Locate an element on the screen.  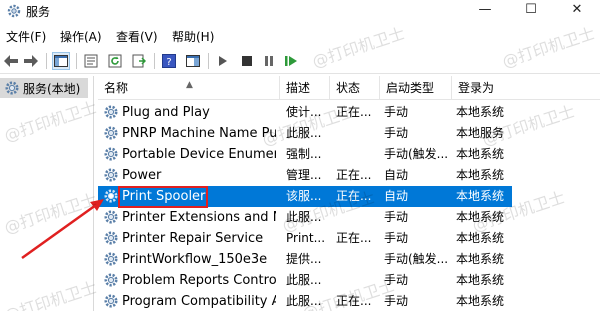
column-header-name: 名称 ▲ is located at coordinates (189, 88).